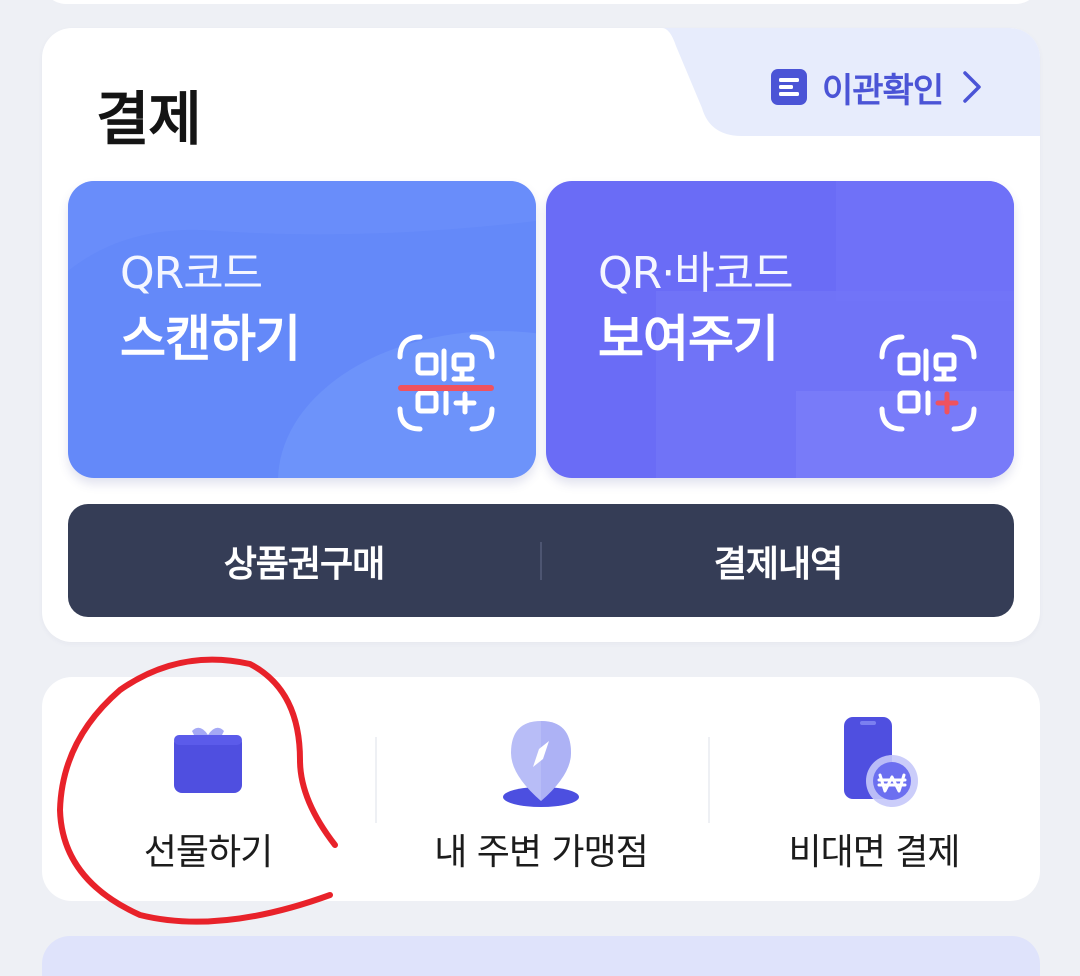 This screenshot has width=1080, height=976. Describe the element at coordinates (208, 852) in the screenshot. I see `shortcut-gift-label: 선물하기` at that location.